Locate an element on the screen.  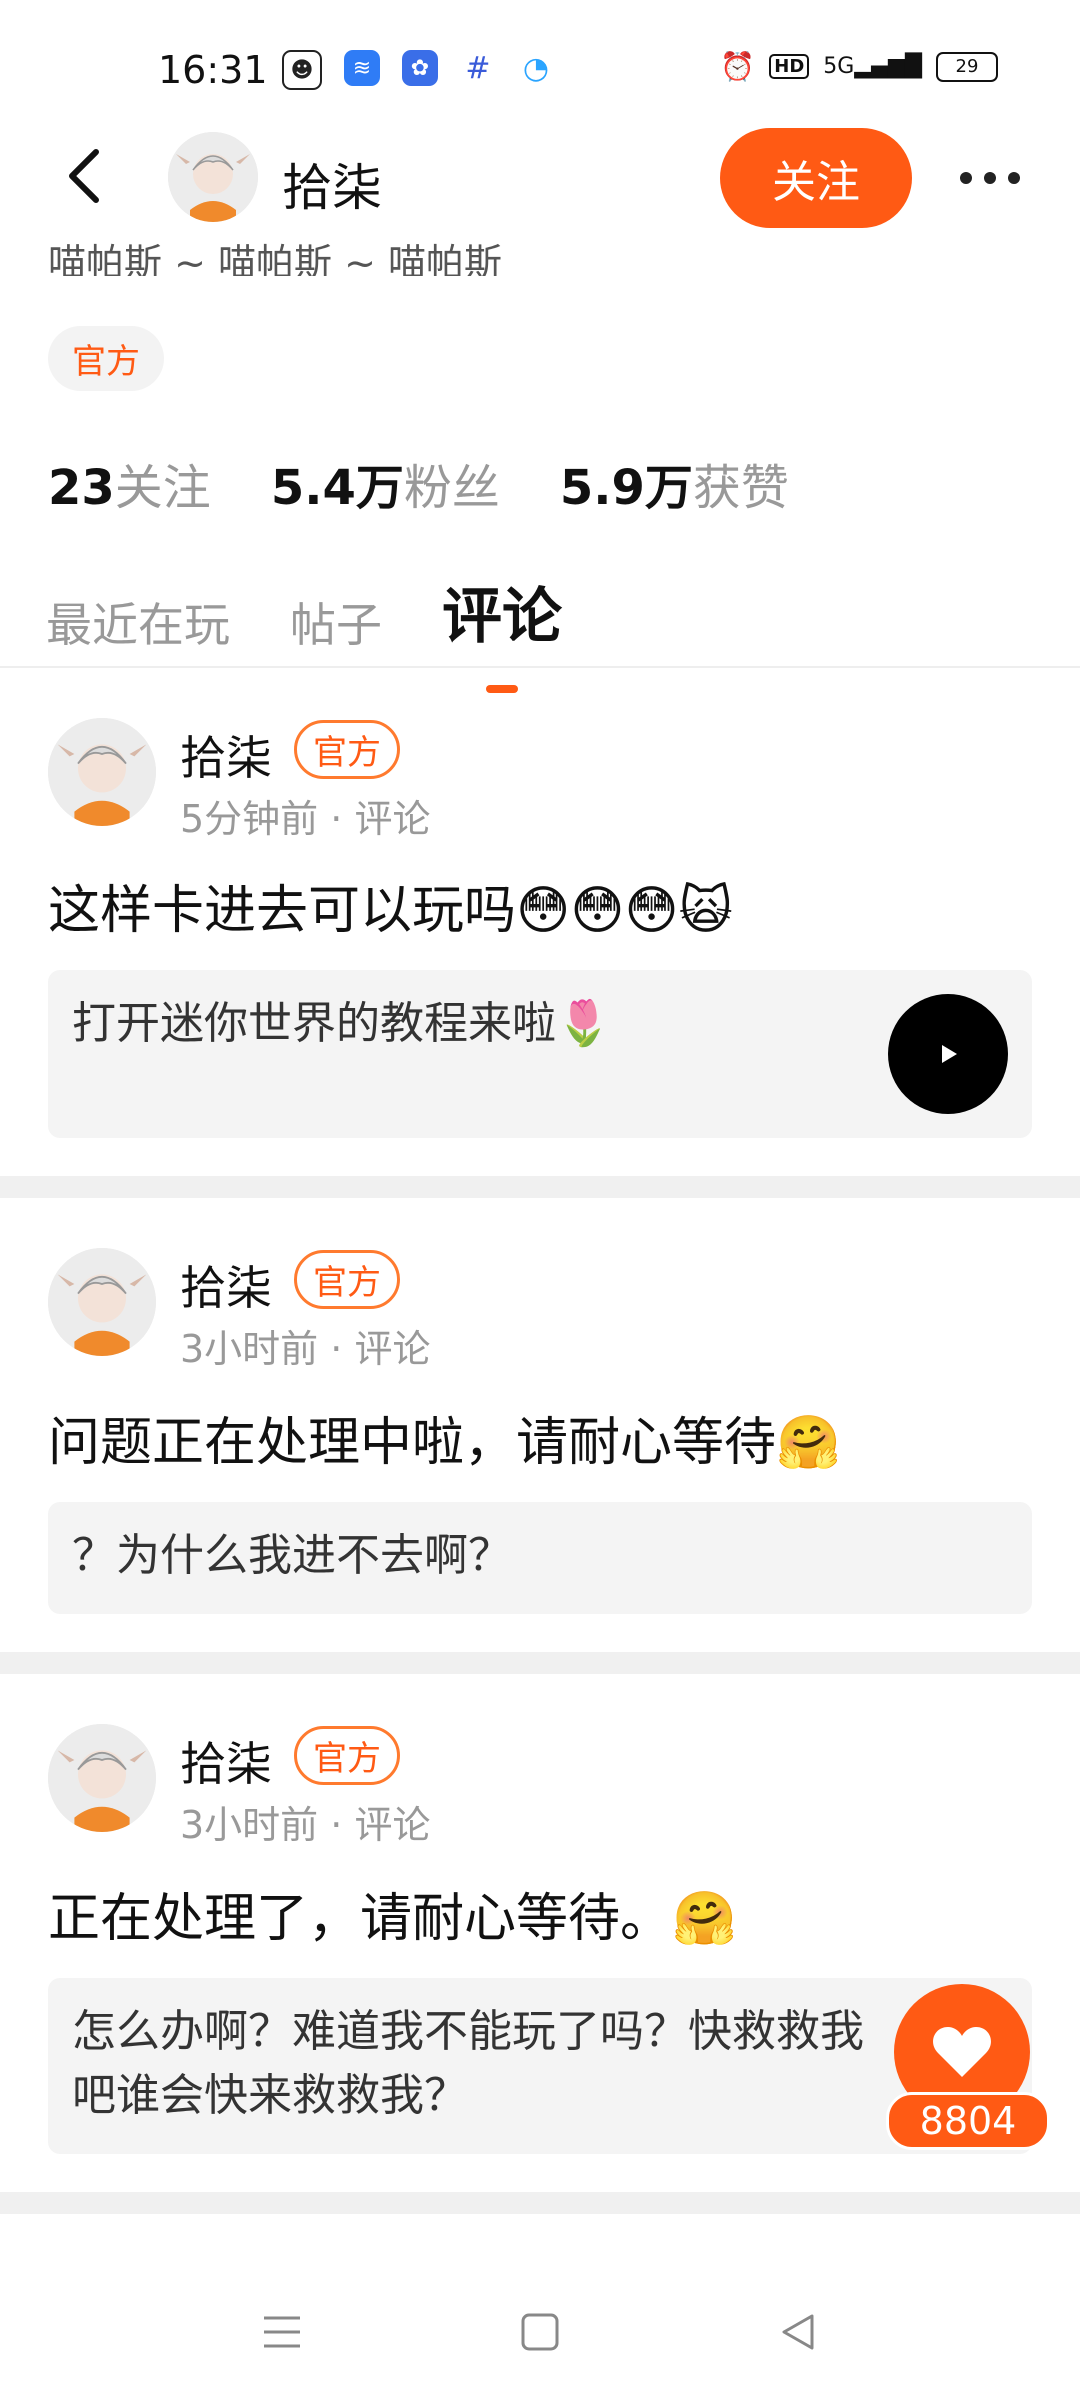
stat-value: 23 is located at coordinates (81, 488).